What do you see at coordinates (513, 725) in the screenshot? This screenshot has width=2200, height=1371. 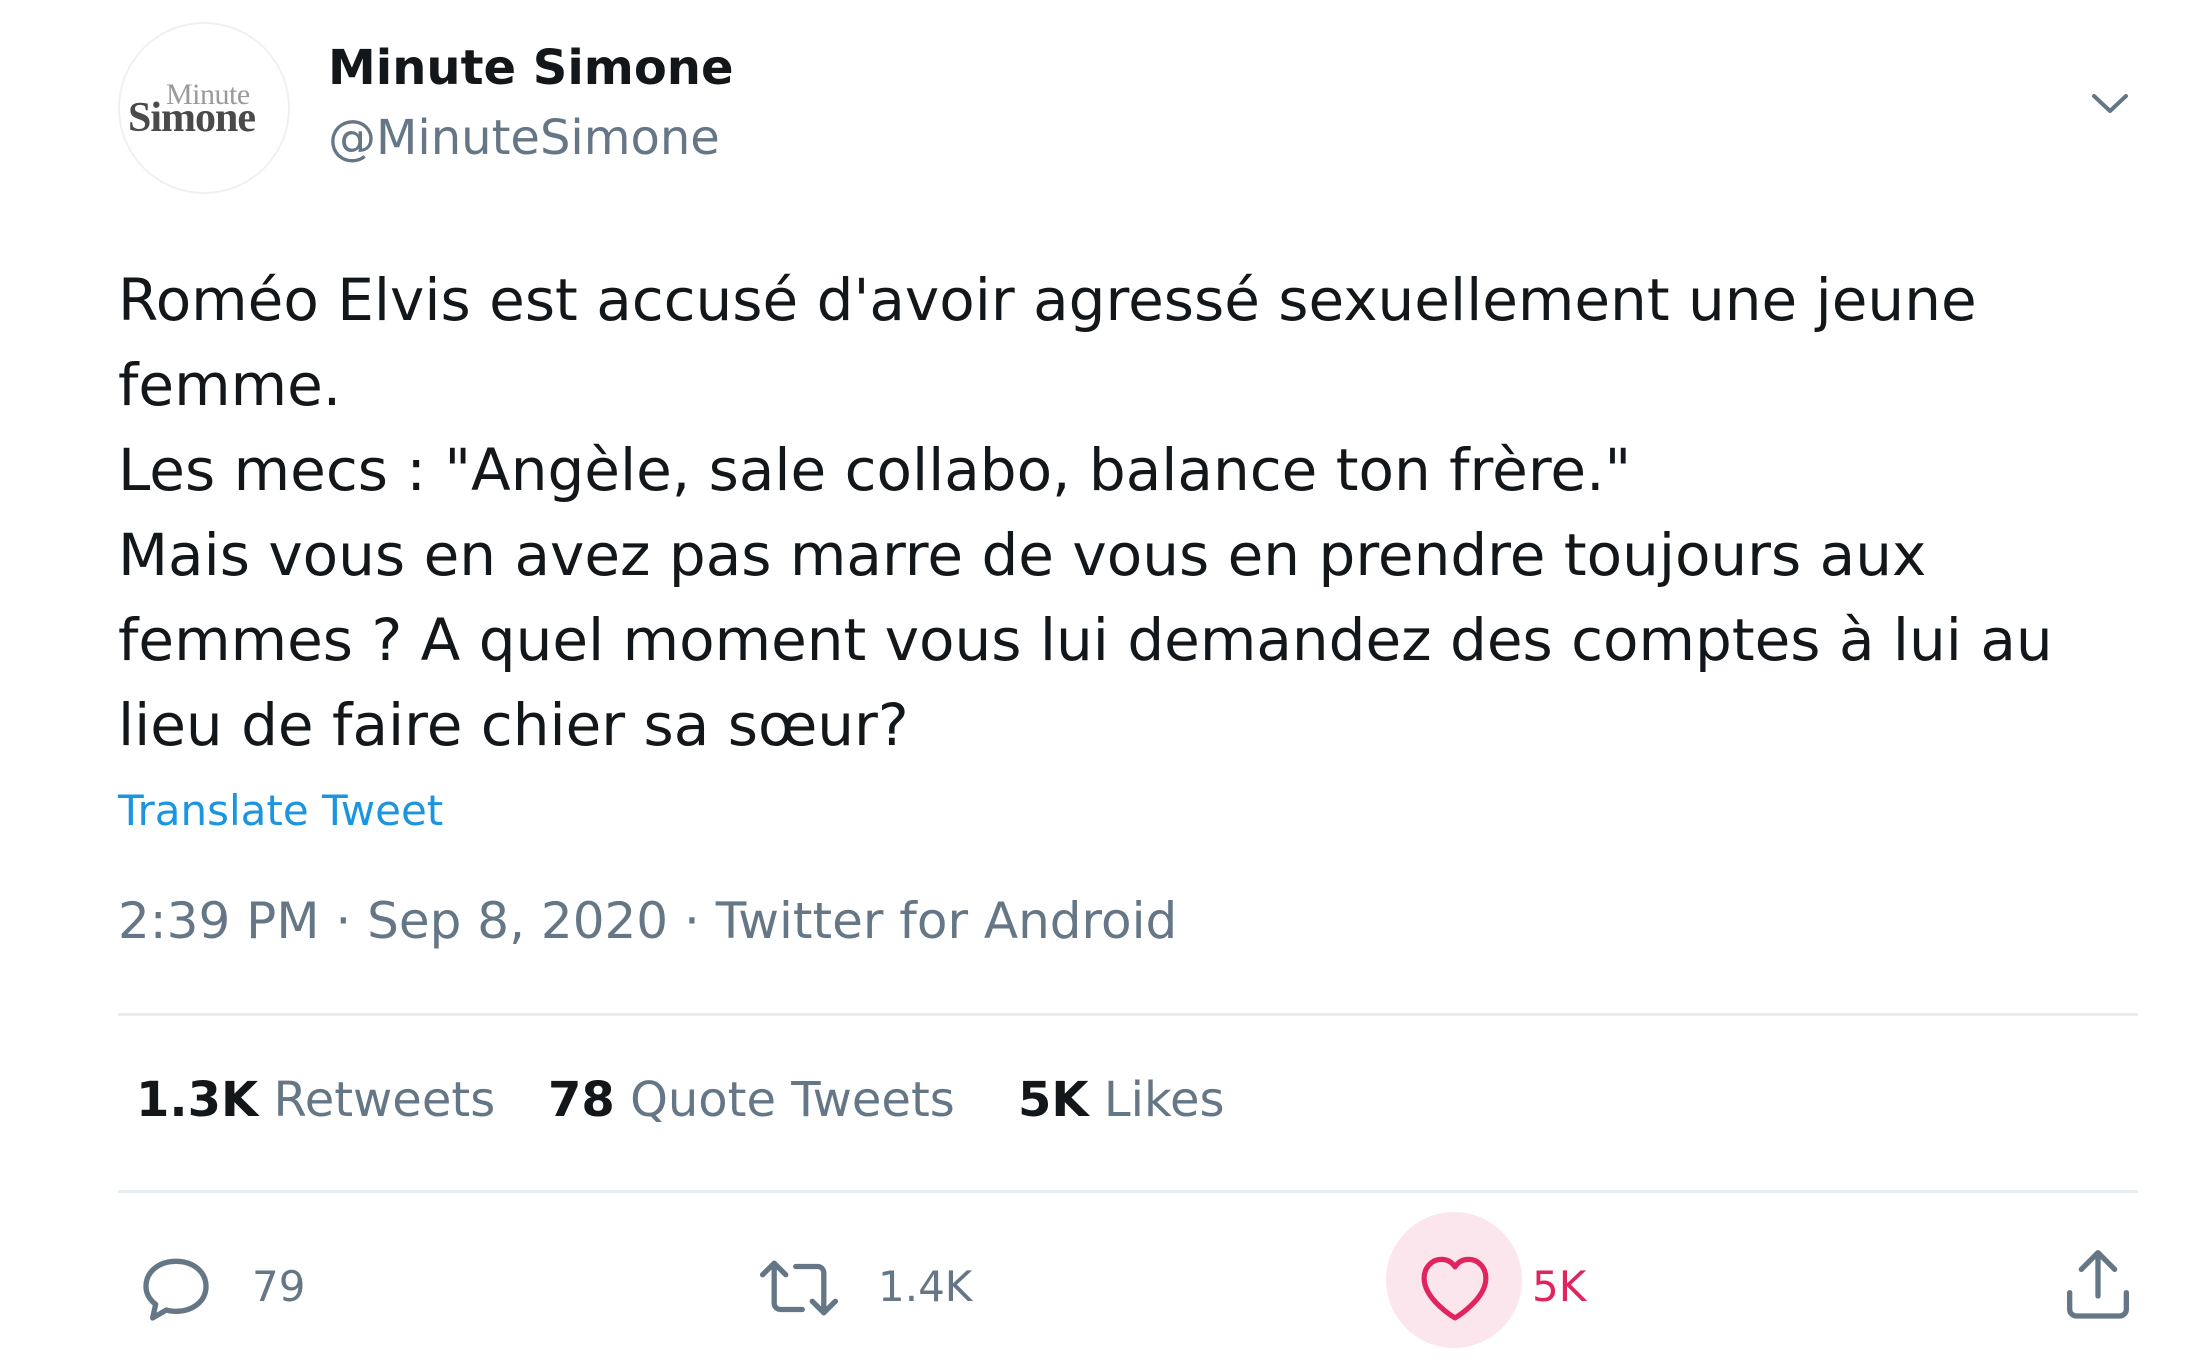 I see `tweet-text-line: lieu de faire chier sa sœur?` at bounding box center [513, 725].